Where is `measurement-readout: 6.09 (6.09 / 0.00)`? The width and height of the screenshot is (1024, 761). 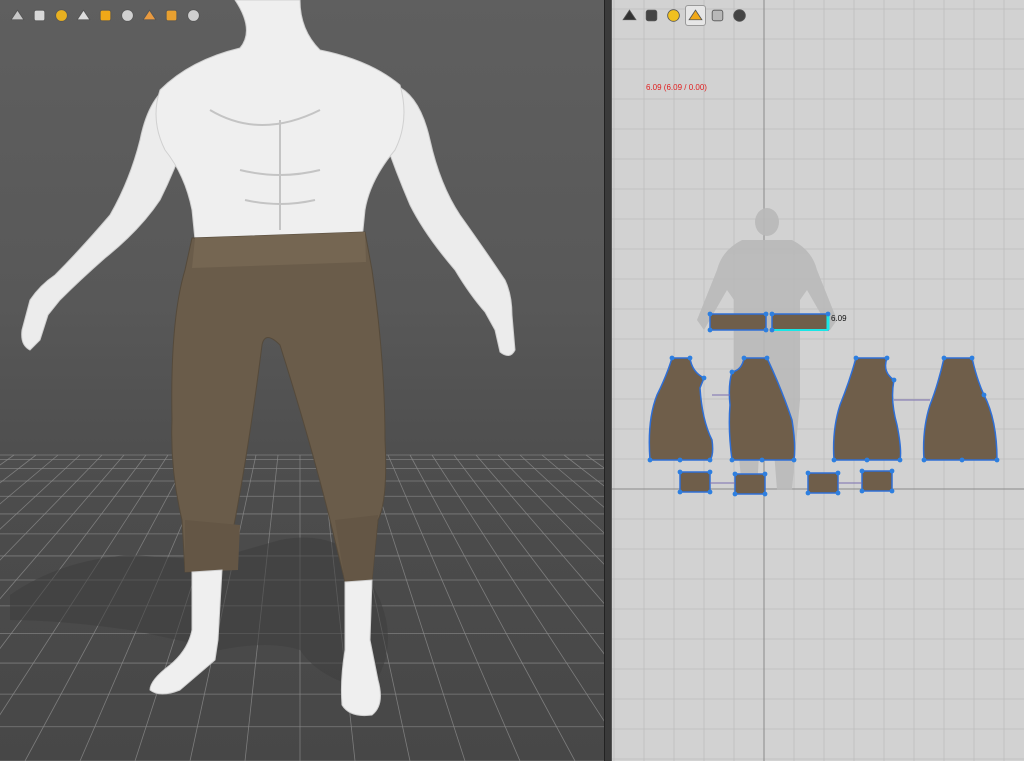
measurement-readout: 6.09 (6.09 / 0.00) is located at coordinates (676, 87).